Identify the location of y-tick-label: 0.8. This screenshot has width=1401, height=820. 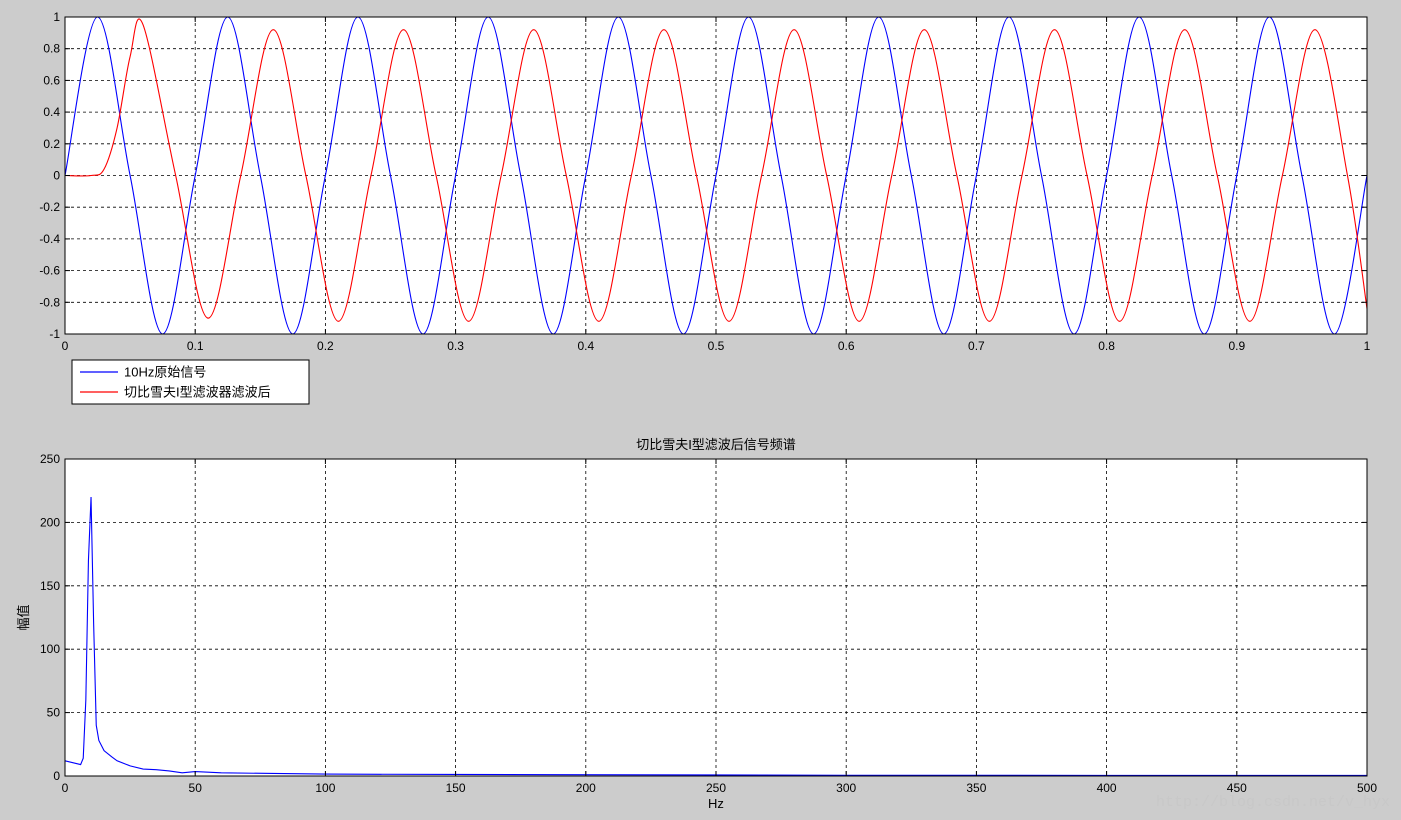
(51, 49).